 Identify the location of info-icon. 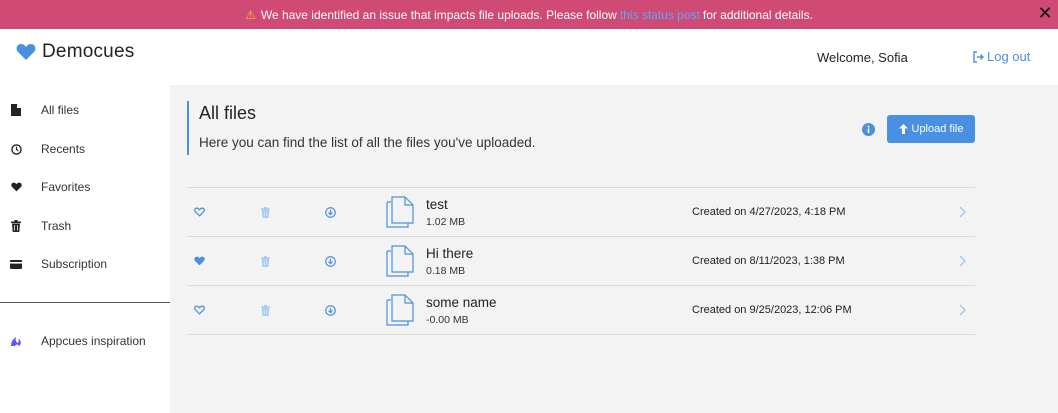
(868, 129).